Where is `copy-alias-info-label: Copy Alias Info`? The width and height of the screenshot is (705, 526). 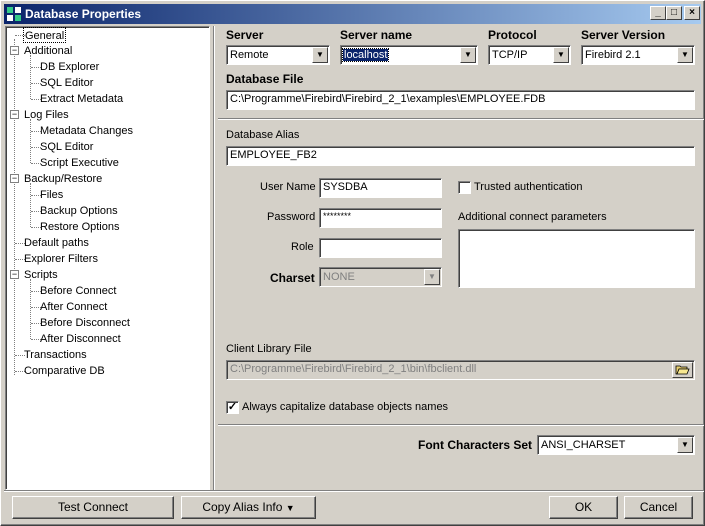 copy-alias-info-label: Copy Alias Info is located at coordinates (242, 507).